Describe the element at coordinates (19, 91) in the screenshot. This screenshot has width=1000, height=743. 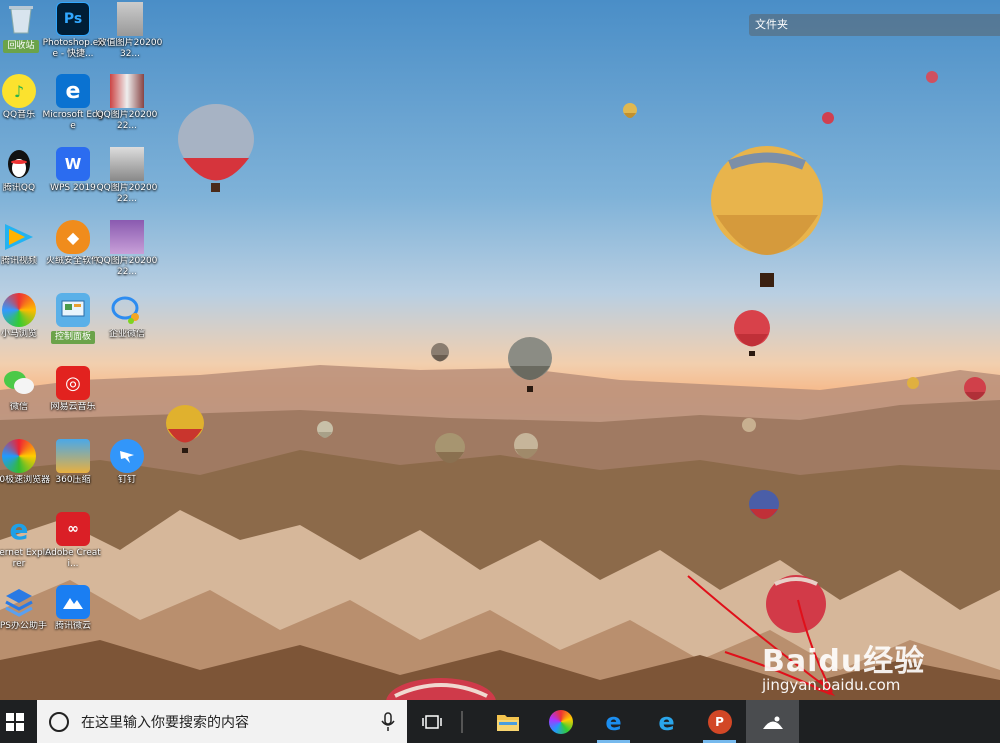
I see `qq-music-icon: ♪` at that location.